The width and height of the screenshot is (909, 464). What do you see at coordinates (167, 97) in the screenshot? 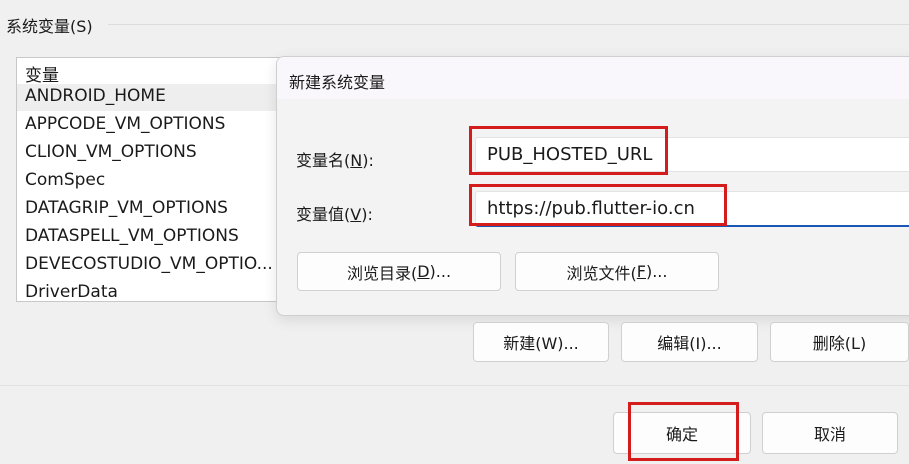
I see `list-item: ANDROID_HOME` at bounding box center [167, 97].